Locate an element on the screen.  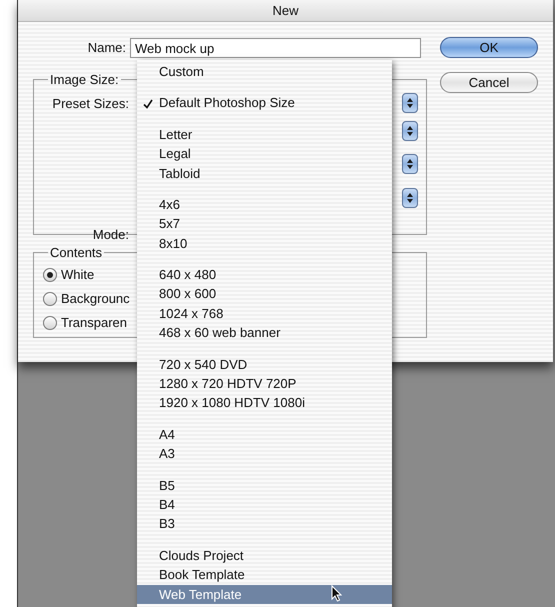
menu-item-label: Clouds Project is located at coordinates (201, 555).